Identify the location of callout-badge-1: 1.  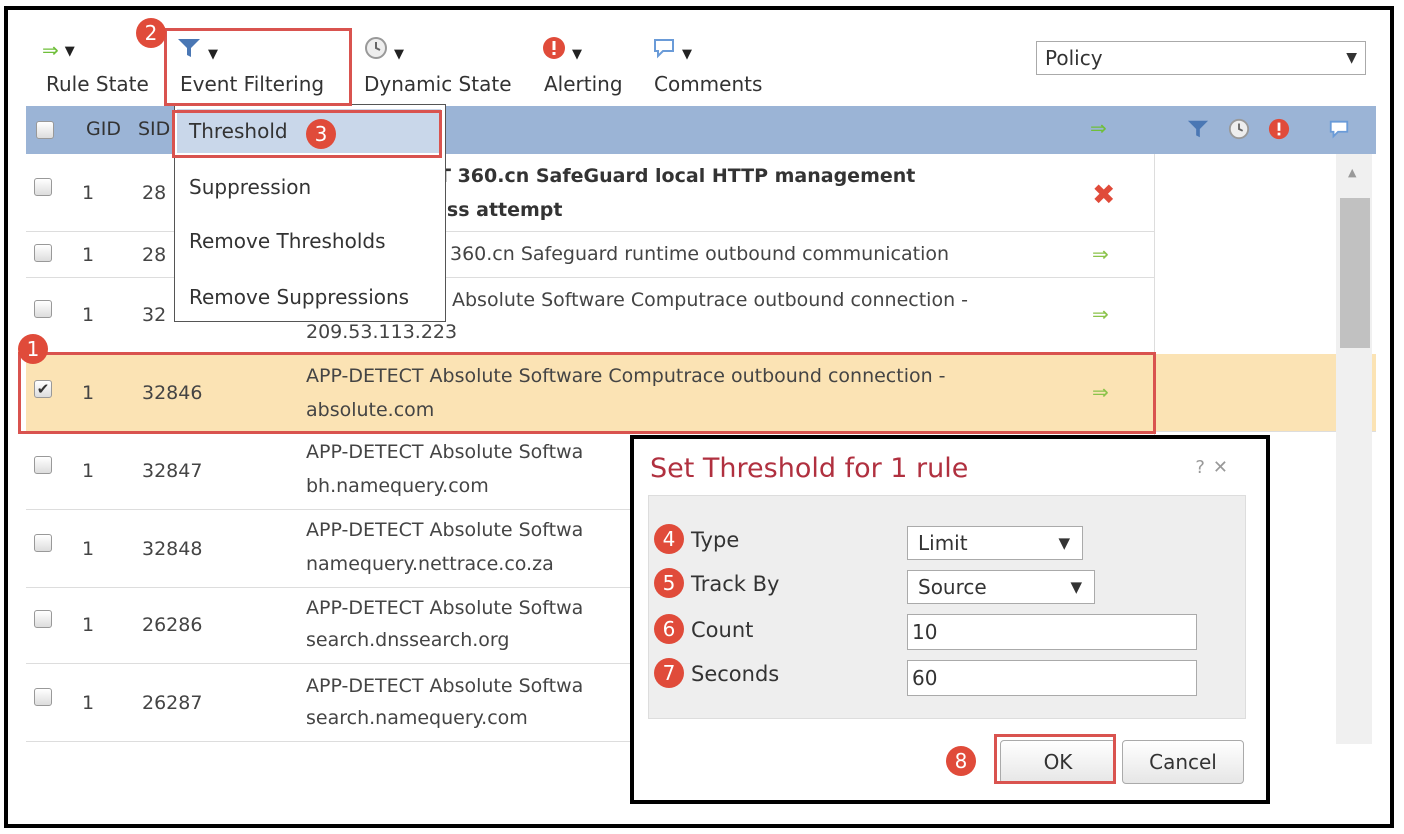
(33, 349).